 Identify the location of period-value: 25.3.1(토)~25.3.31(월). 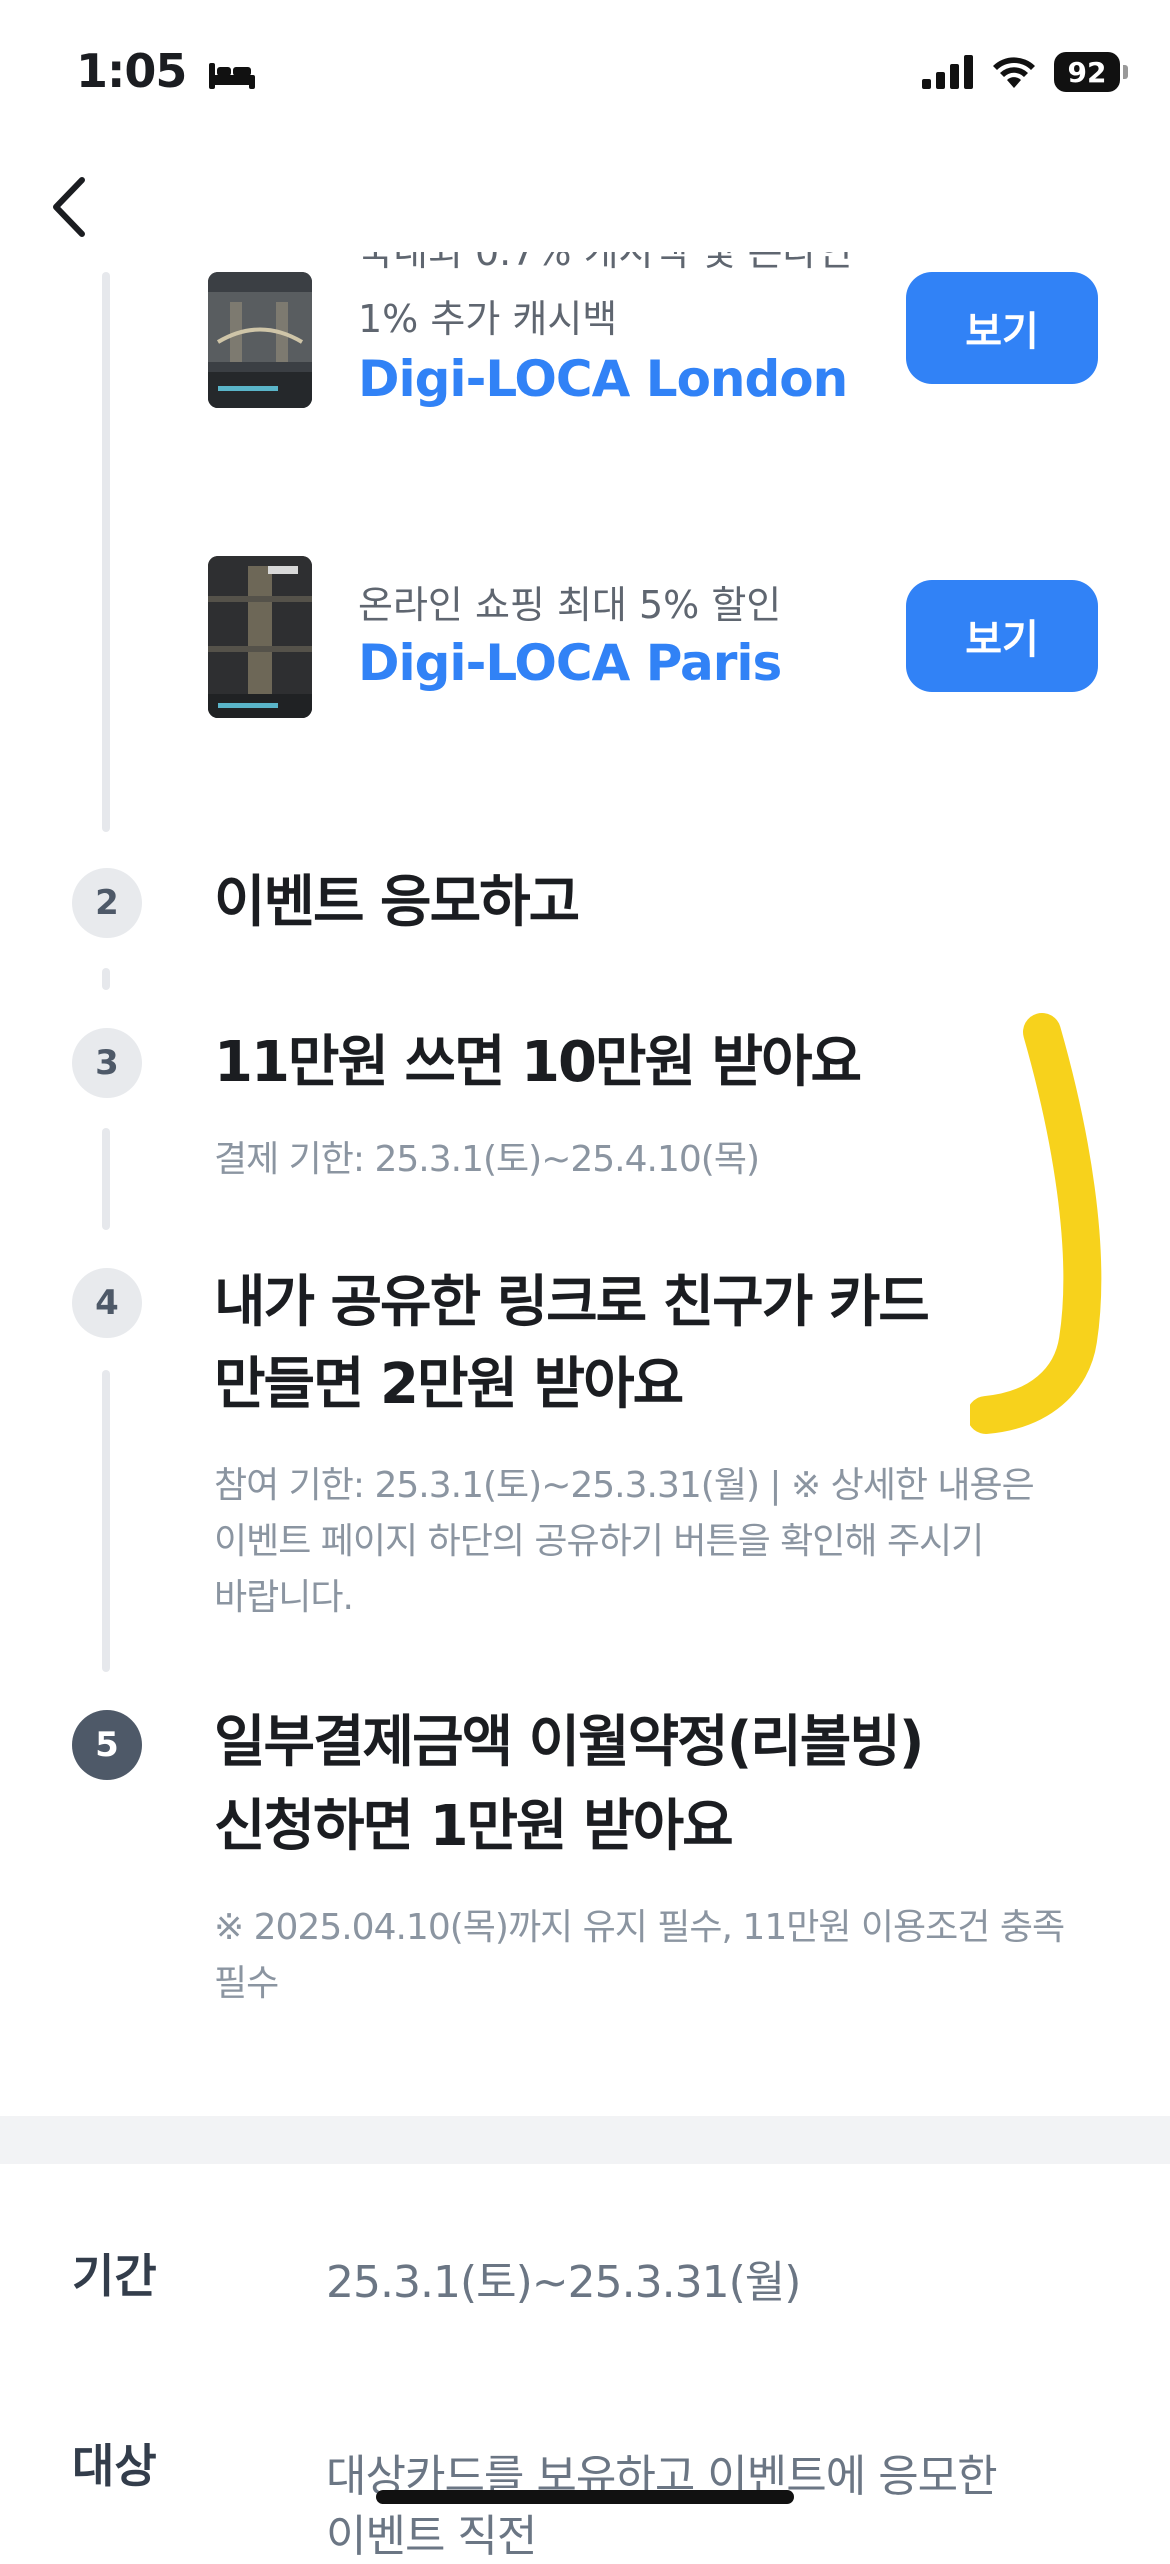
(563, 2282).